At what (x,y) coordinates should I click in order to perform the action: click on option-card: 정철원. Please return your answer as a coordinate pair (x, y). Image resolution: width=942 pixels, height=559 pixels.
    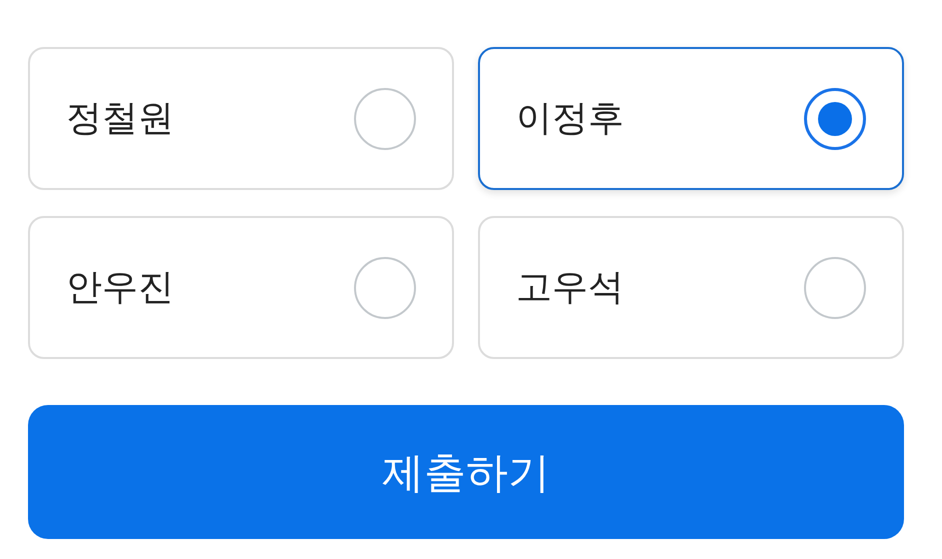
    Looking at the image, I should click on (241, 118).